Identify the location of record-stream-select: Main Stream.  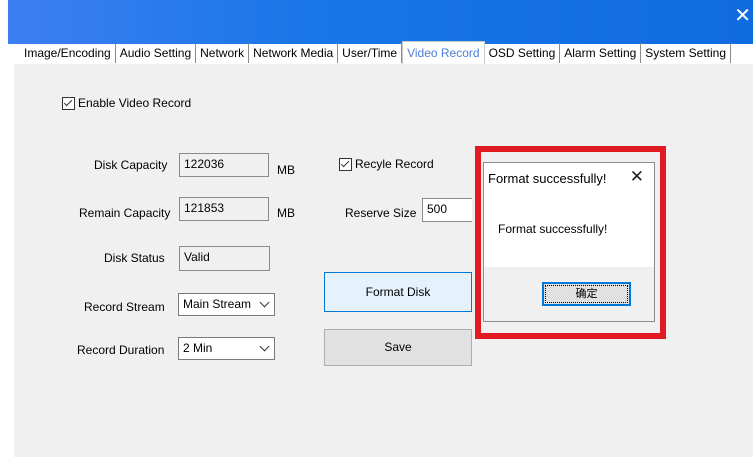
(226, 304).